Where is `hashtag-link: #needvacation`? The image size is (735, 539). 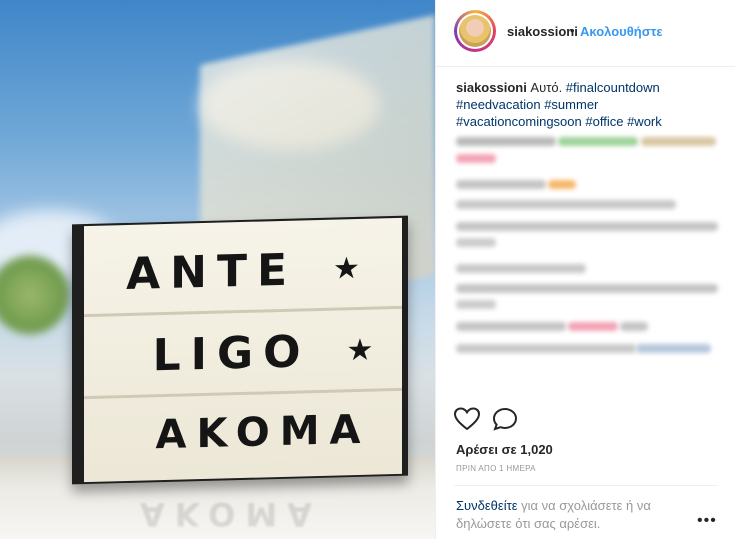
hashtag-link: #needvacation is located at coordinates (498, 104).